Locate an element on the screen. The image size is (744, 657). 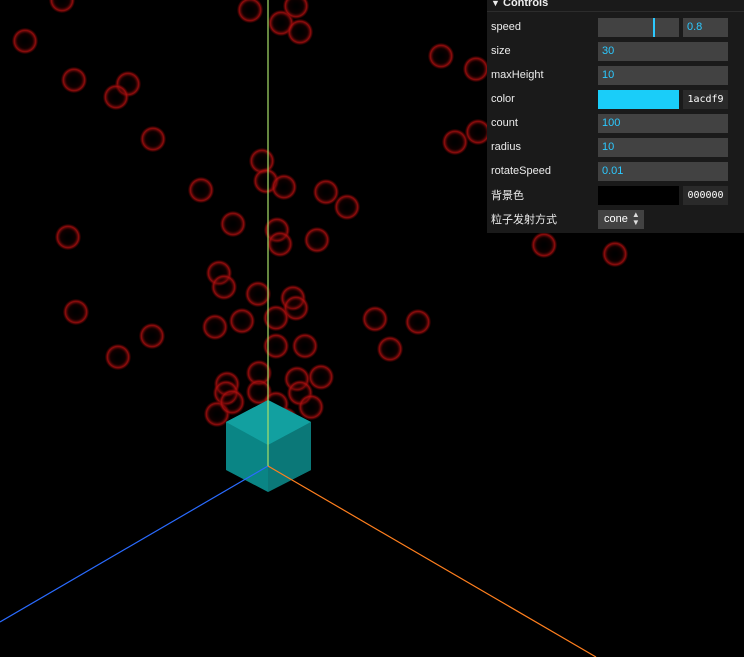
count-input is located at coordinates (663, 123).